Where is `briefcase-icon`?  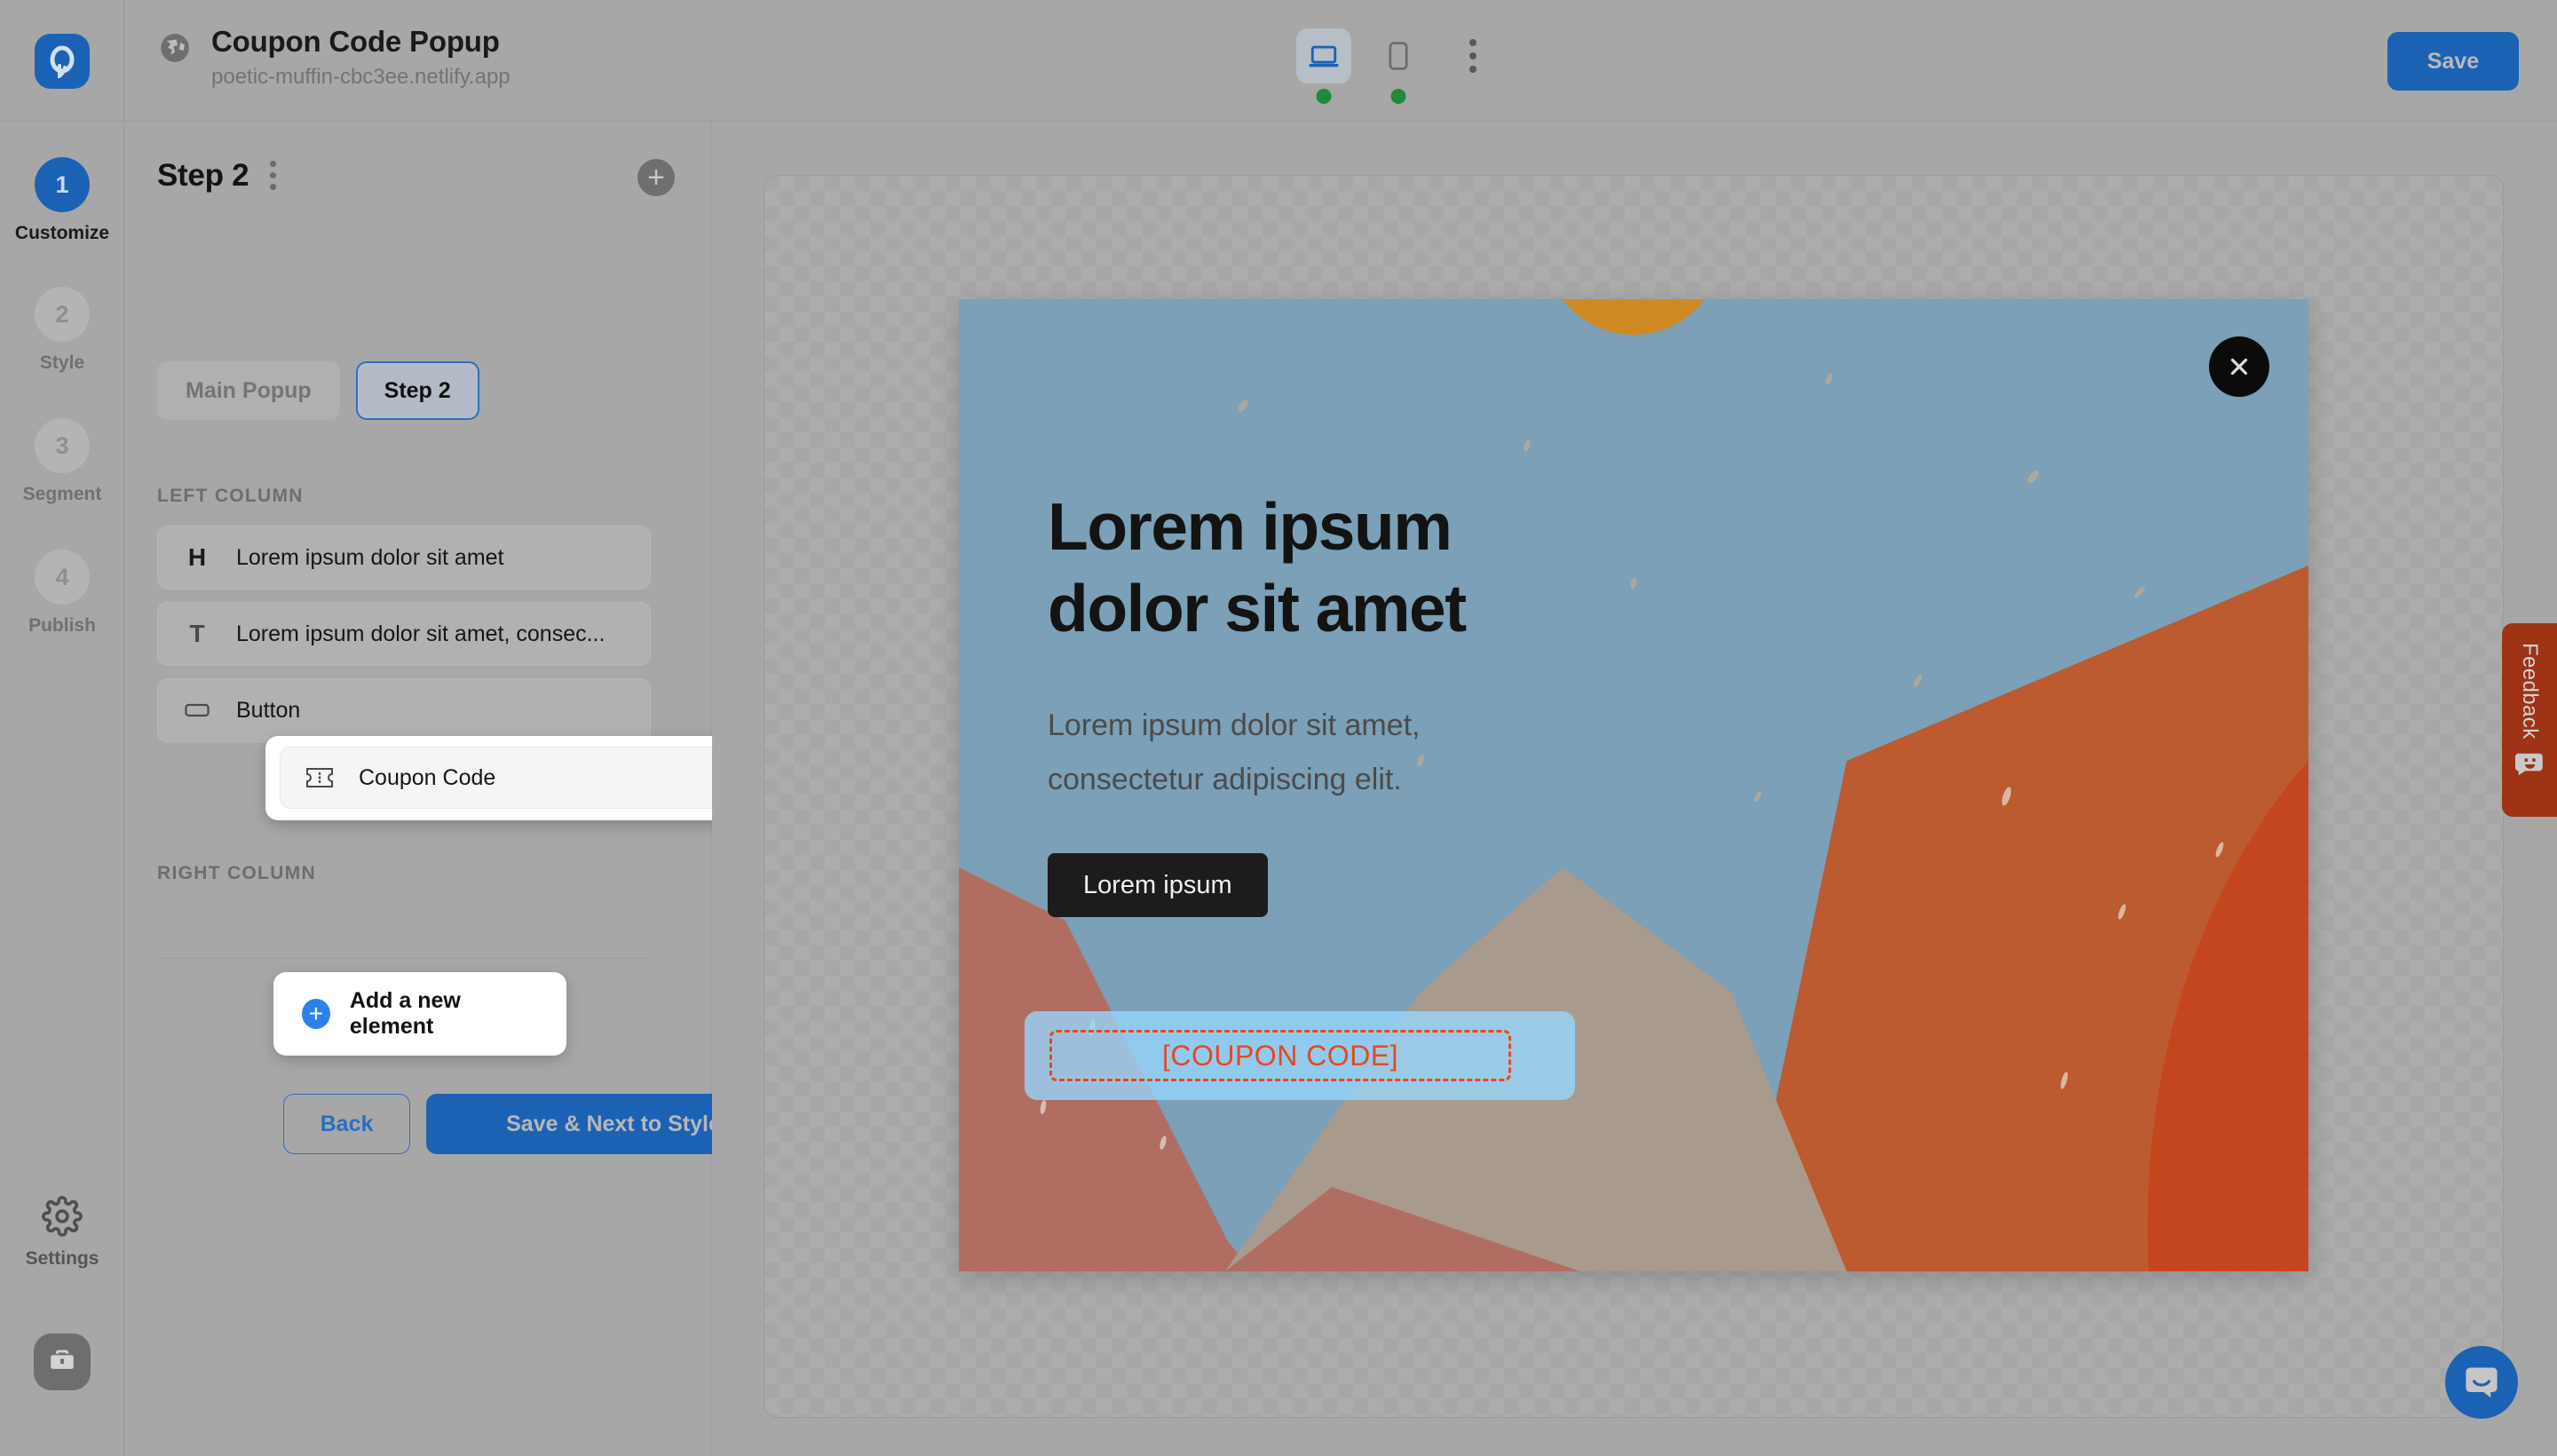
briefcase-icon is located at coordinates (62, 1362).